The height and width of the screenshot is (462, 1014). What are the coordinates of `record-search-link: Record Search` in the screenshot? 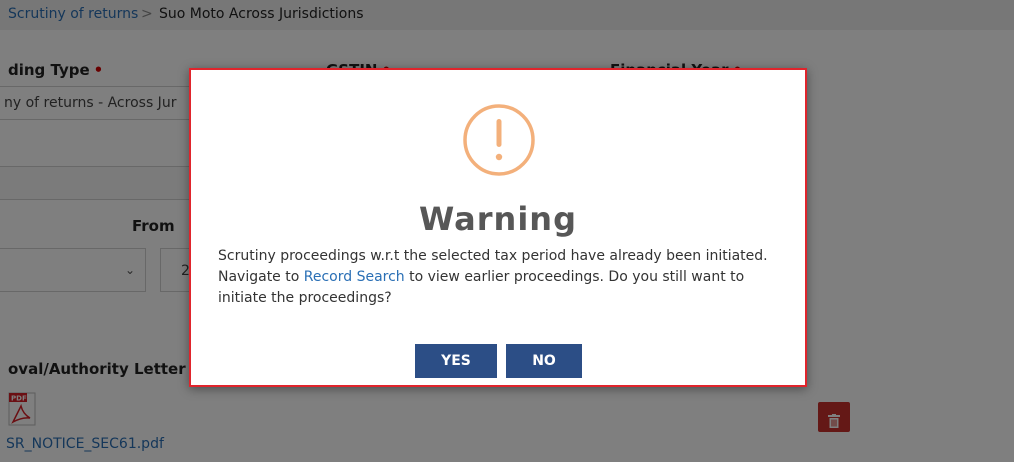 It's located at (354, 277).